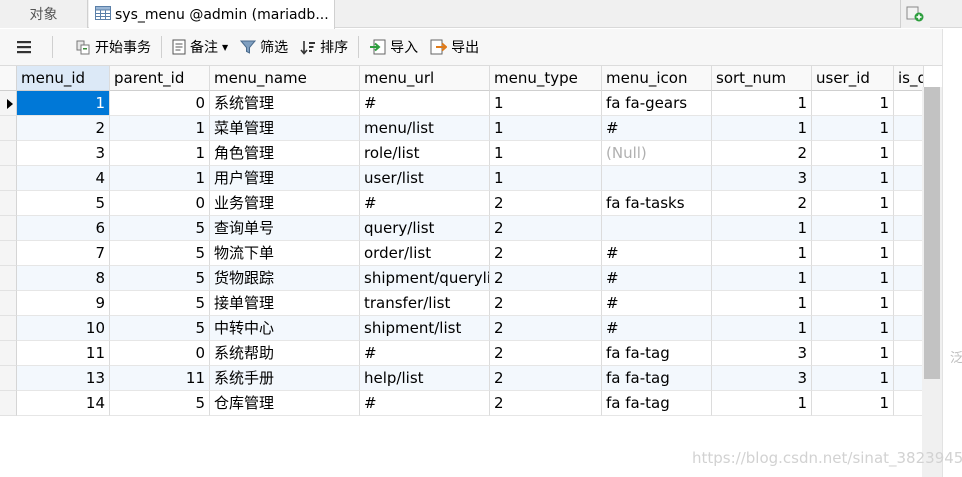  I want to click on cell-menu-icon: fa fa-gears, so click(657, 103).